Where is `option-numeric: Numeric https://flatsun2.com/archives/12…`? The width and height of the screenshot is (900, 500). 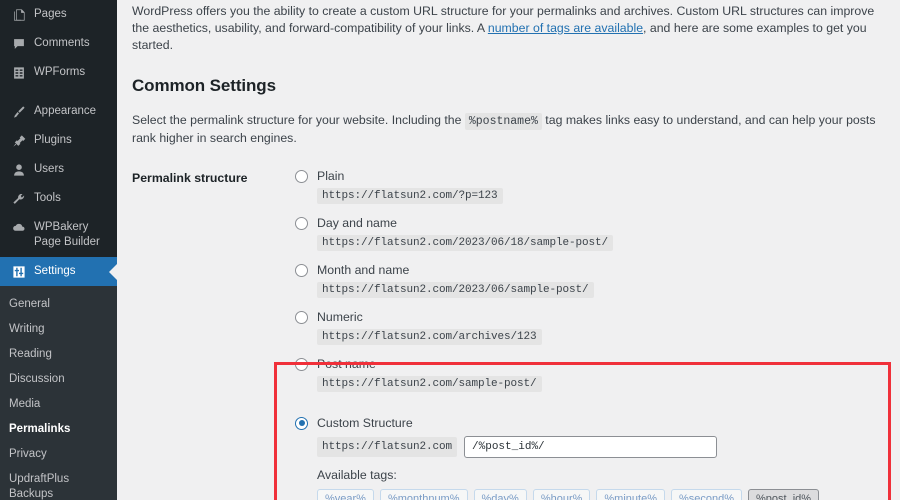
option-numeric: Numeric https://flatsun2.com/archives/12… is located at coordinates (588, 327).